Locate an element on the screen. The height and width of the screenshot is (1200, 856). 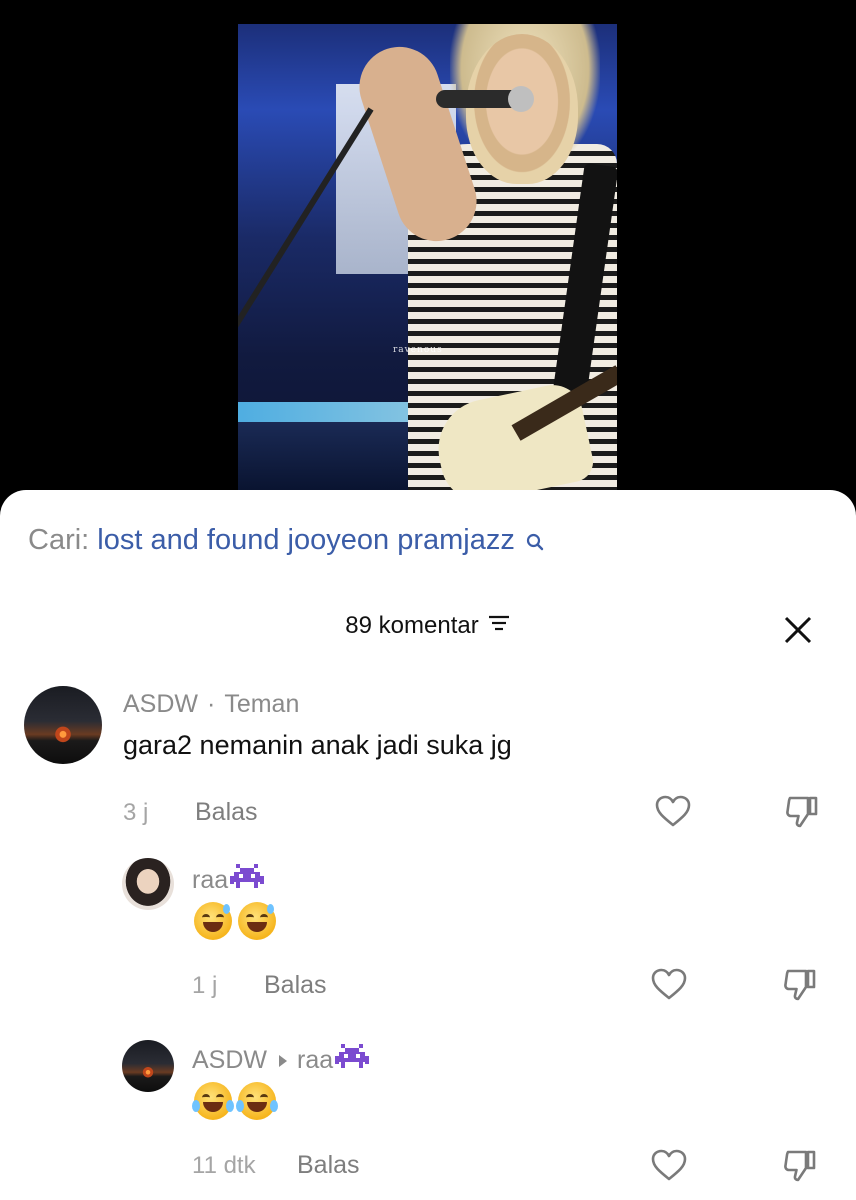
friend-tag: Teman is located at coordinates (262, 704).